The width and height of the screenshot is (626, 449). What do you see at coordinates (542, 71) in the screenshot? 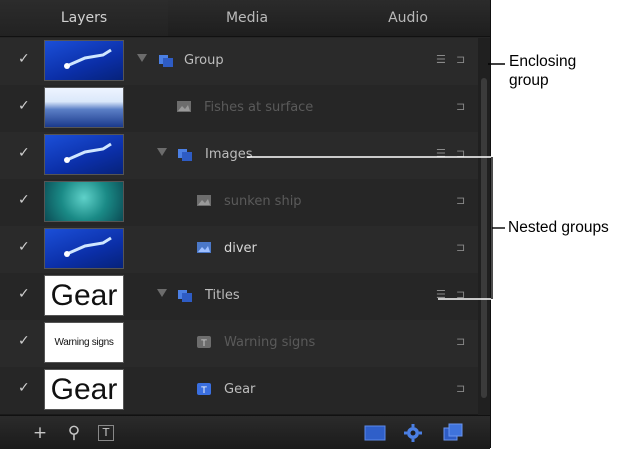
I see `annotation-enclosing-group: Enclosing group` at bounding box center [542, 71].